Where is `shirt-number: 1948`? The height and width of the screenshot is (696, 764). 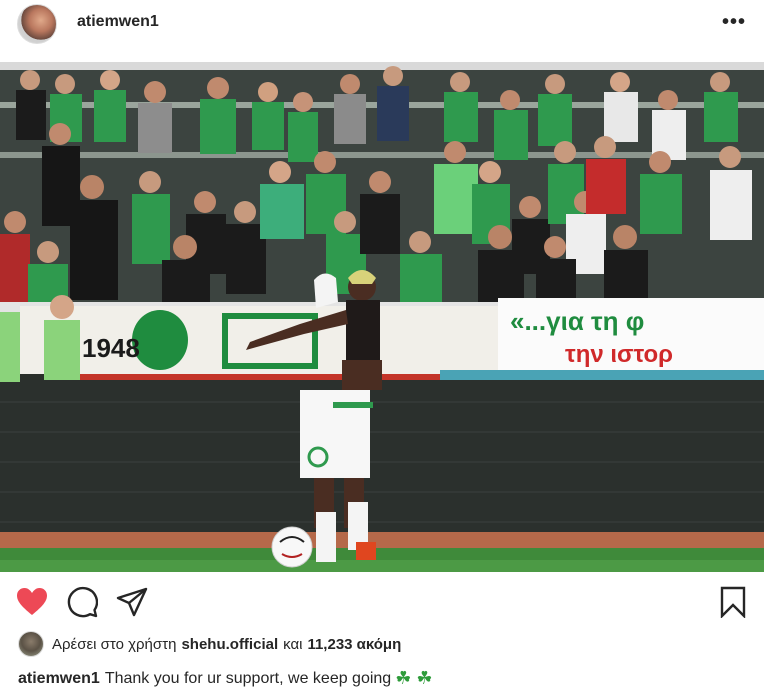
shirt-number: 1948 is located at coordinates (111, 348).